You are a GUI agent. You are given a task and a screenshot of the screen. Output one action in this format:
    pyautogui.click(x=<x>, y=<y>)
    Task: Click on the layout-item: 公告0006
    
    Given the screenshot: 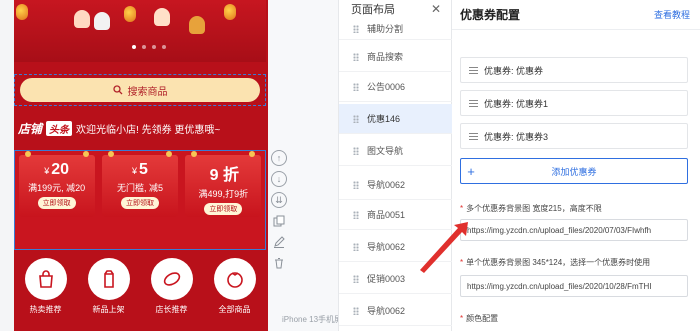 What is the action you would take?
    pyautogui.click(x=395, y=87)
    